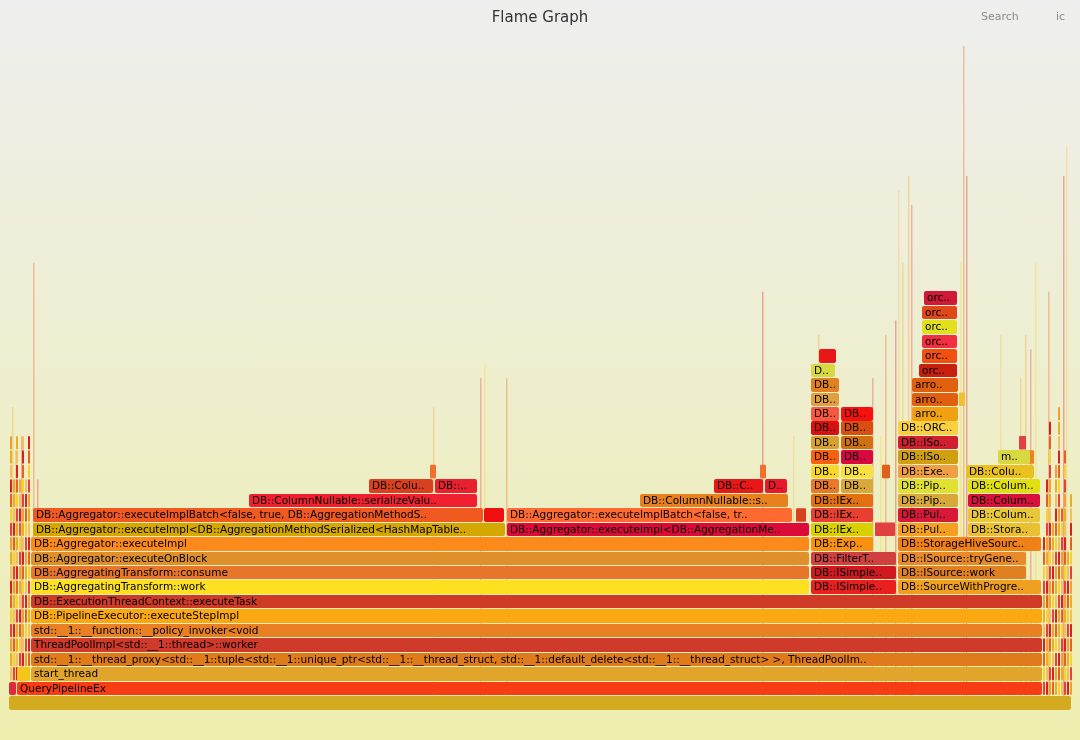  I want to click on flame-frame: DB::AggregatingTransform::work, so click(420, 587).